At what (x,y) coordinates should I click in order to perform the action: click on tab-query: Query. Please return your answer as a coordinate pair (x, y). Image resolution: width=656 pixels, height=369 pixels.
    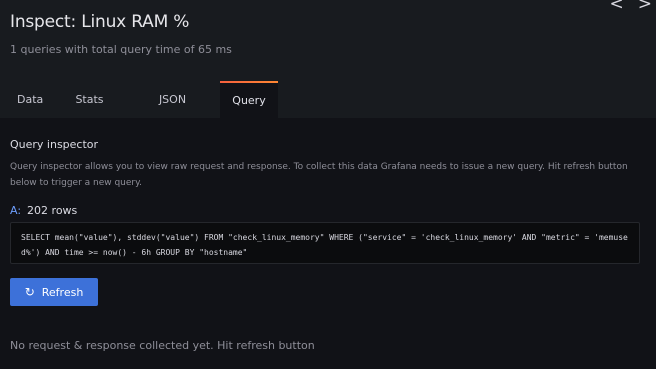
    Looking at the image, I should click on (249, 99).